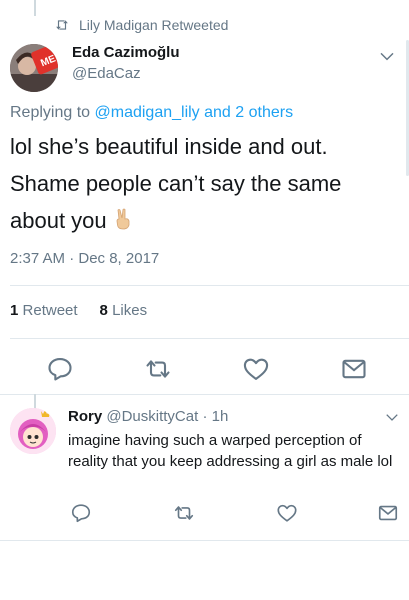  I want to click on retweet-header: Lily Madigan Retweeted, so click(141, 25).